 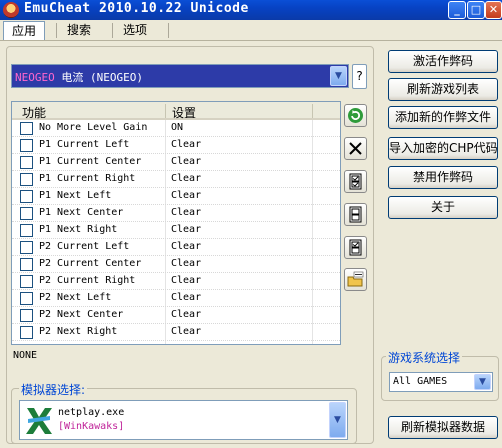 I want to click on add-cheat-file-button: 添加新的作弊文件, so click(x=443, y=117).